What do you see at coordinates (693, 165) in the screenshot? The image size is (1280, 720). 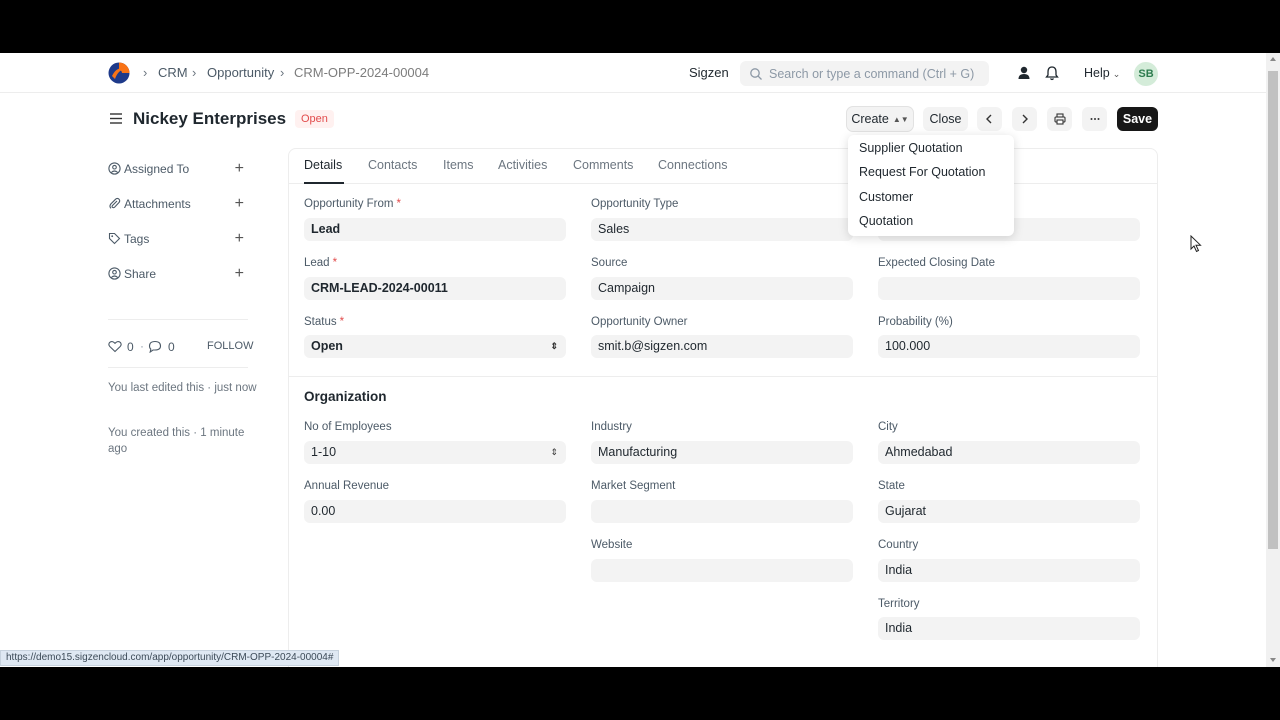 I see `tab-connections: Connections` at bounding box center [693, 165].